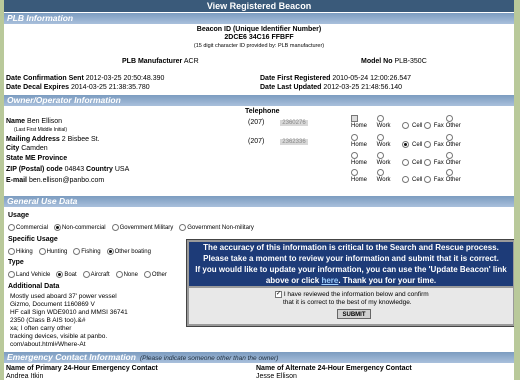 The image size is (520, 380). What do you see at coordinates (456, 122) in the screenshot?
I see `phone-1-type-other: Other` at bounding box center [456, 122].